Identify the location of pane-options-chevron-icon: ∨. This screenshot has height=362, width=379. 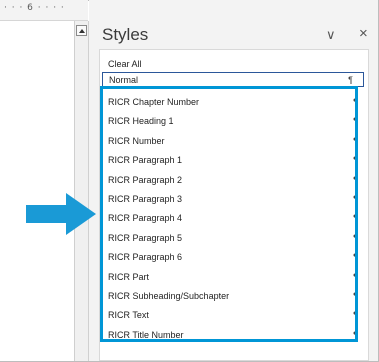
(331, 35).